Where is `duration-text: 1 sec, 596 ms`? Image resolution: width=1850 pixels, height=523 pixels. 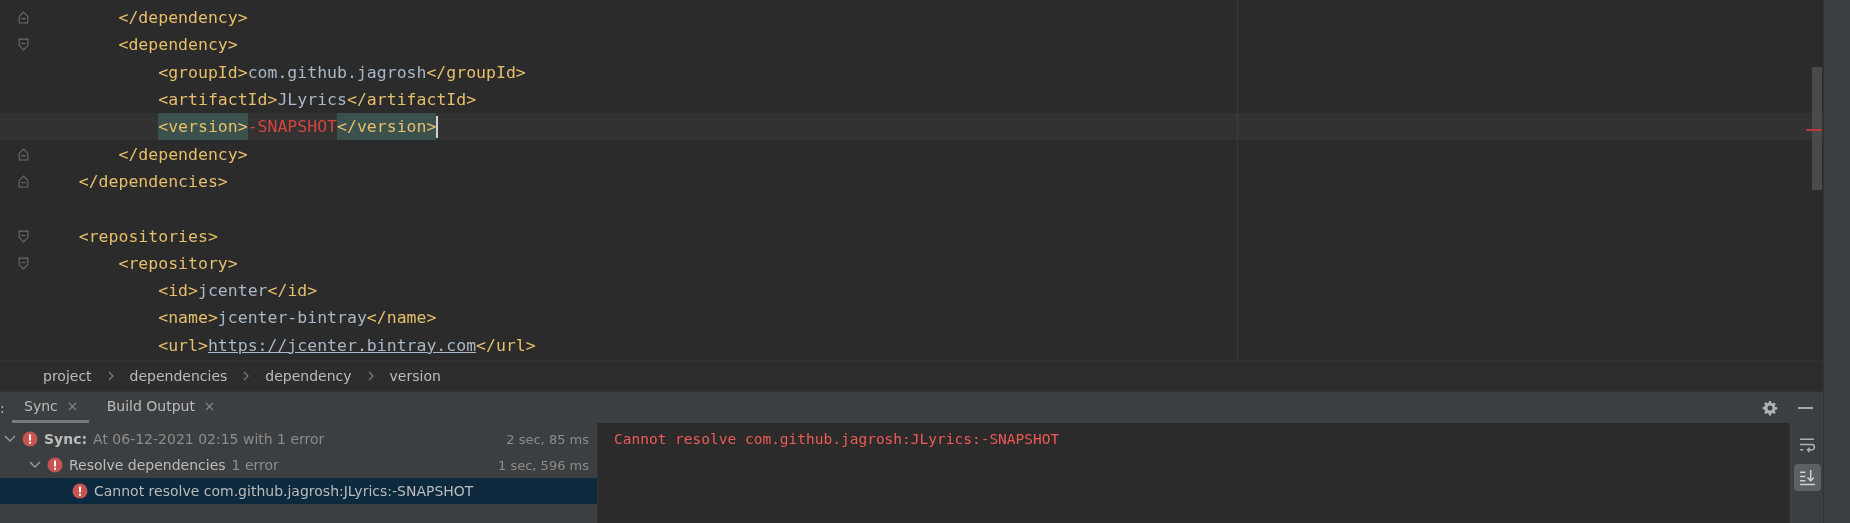
duration-text: 1 sec, 596 ms is located at coordinates (543, 465).